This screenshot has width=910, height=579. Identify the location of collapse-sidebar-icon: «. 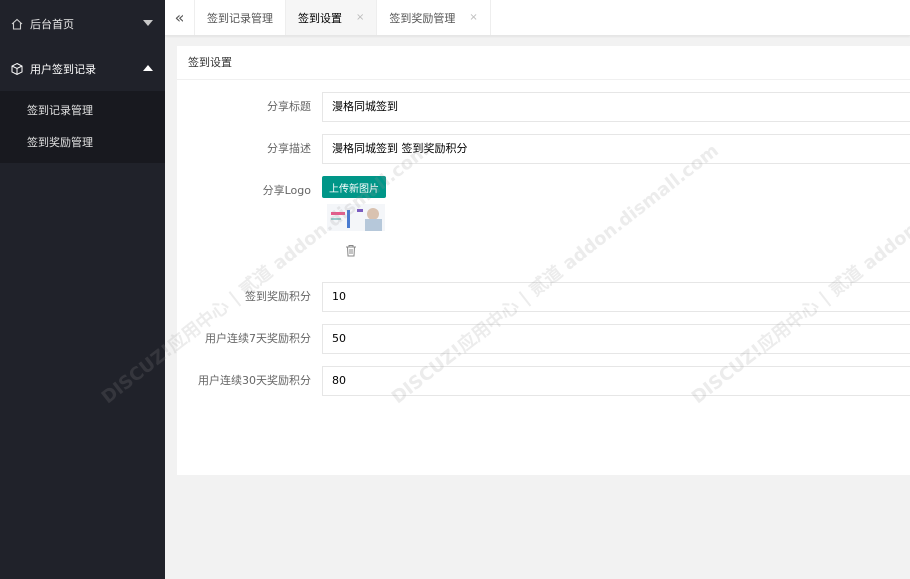
(180, 17).